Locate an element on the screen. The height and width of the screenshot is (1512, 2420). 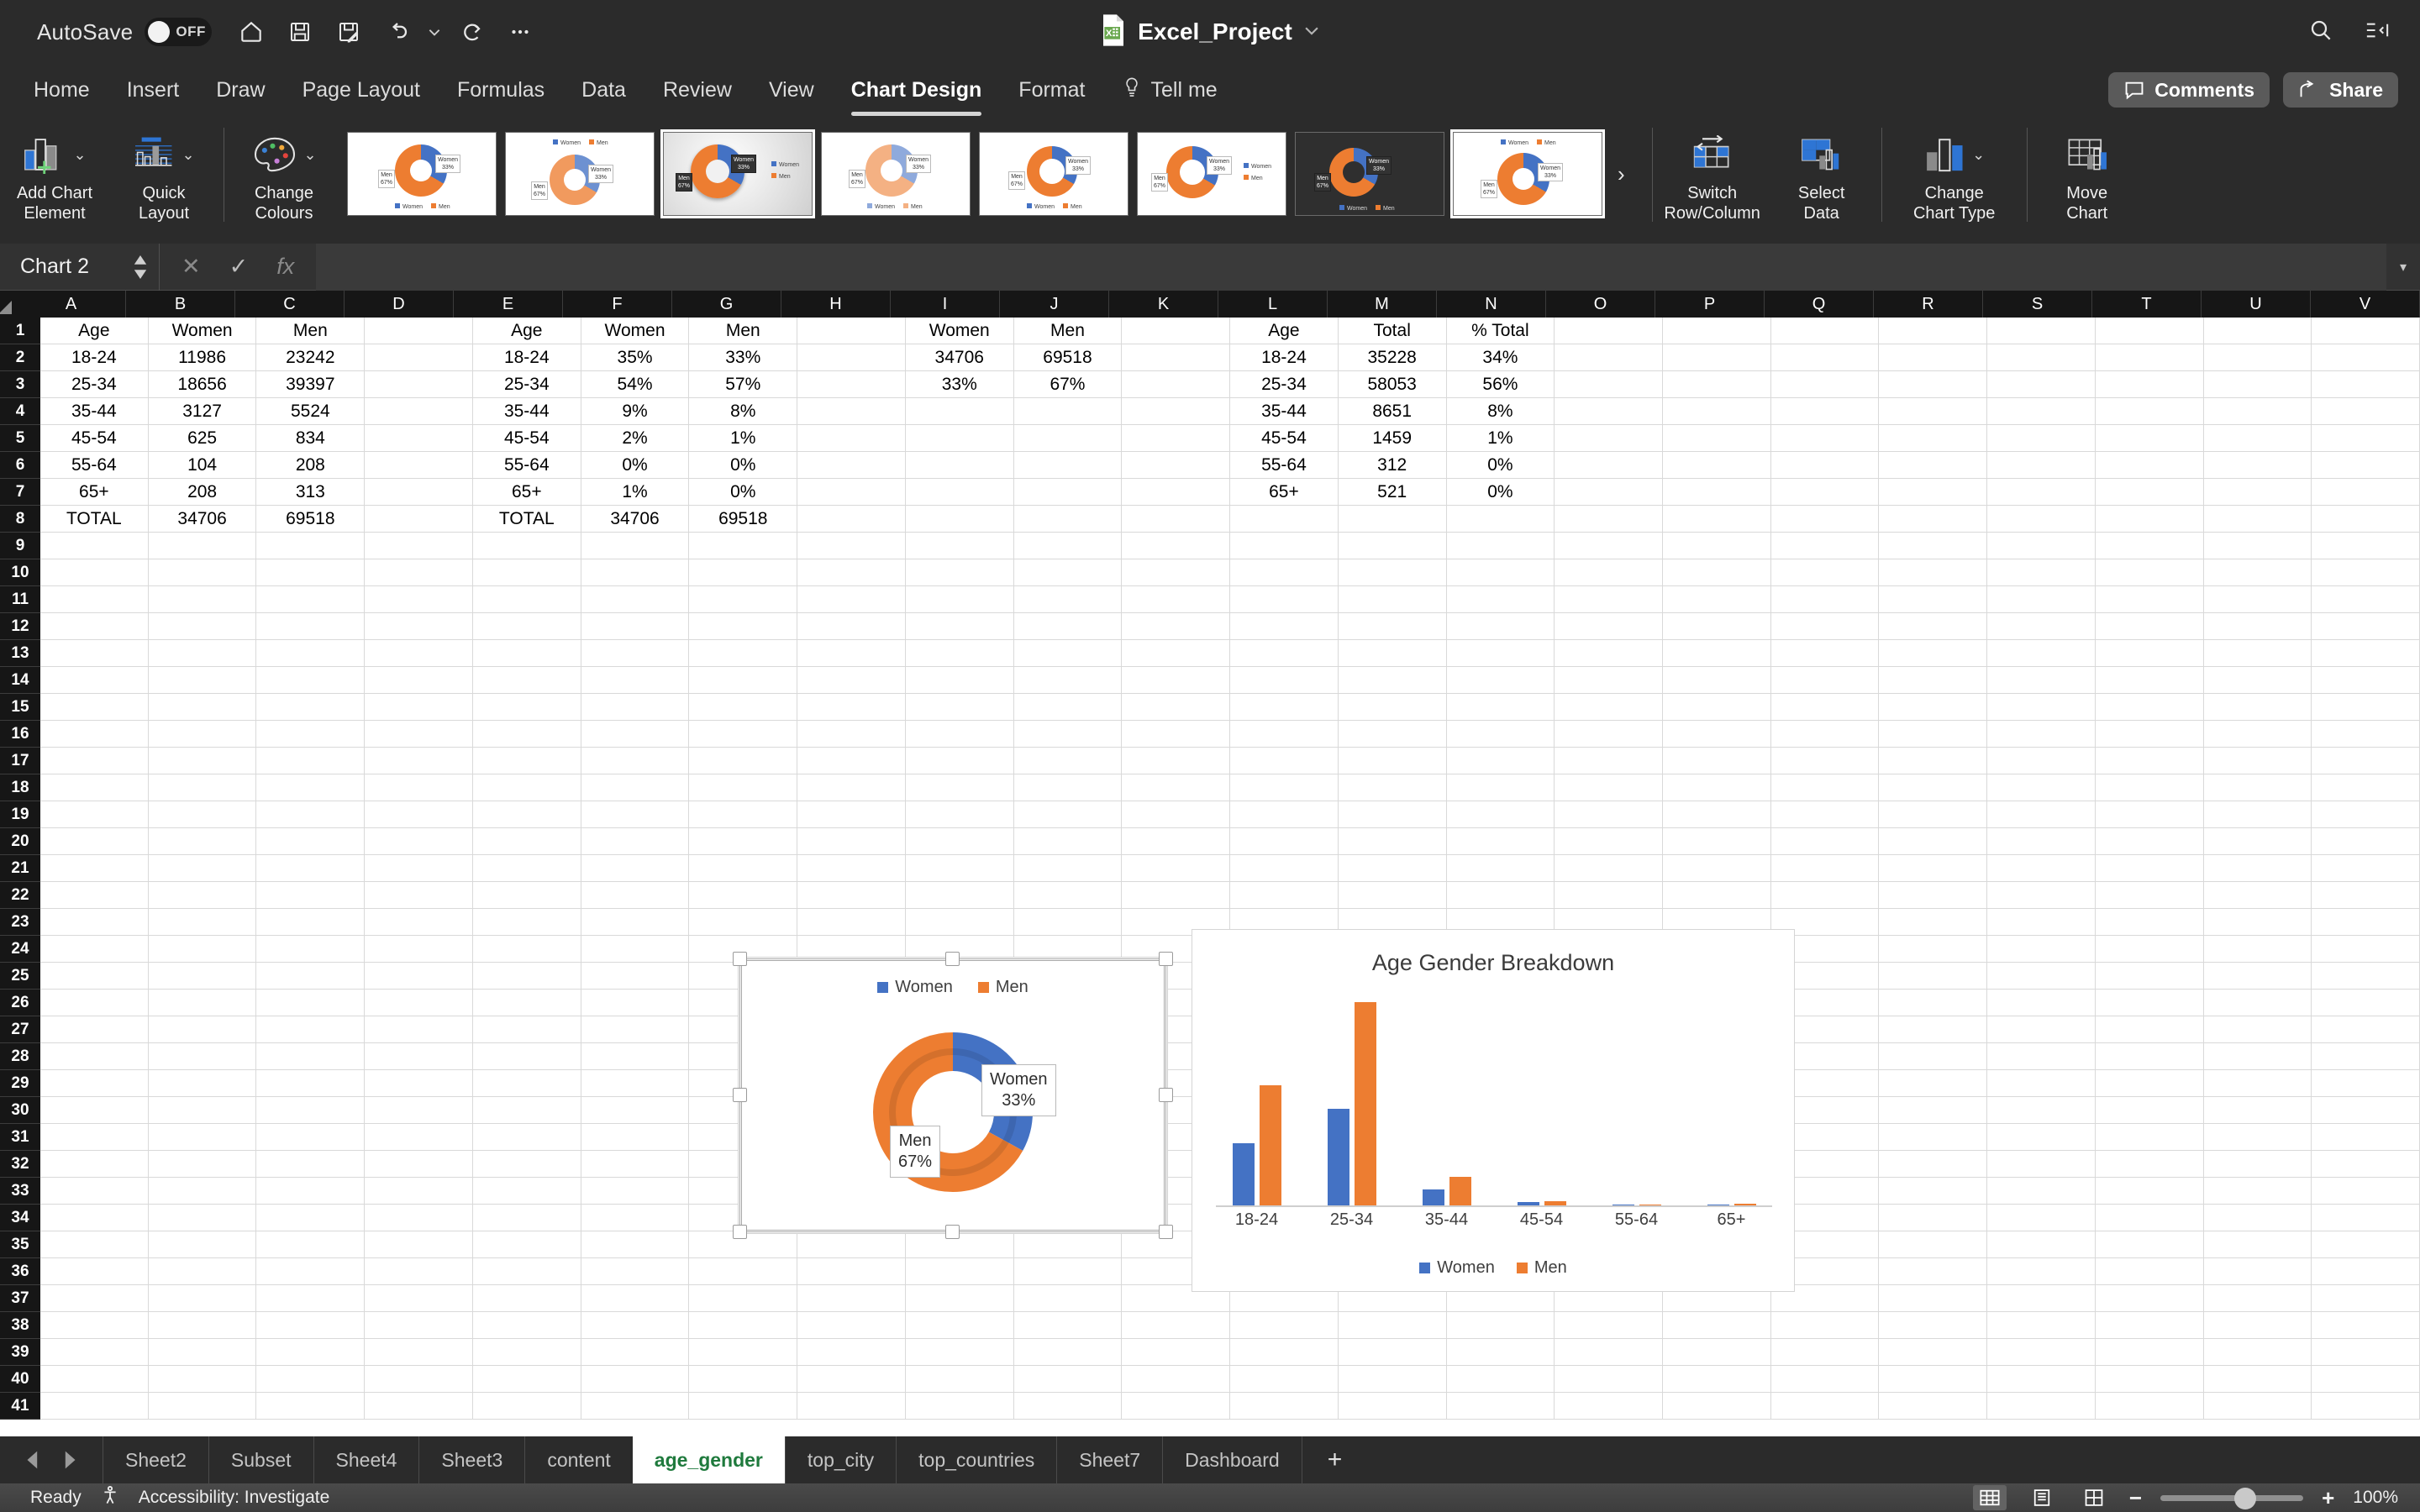
cell-U2 is located at coordinates (2257, 357).